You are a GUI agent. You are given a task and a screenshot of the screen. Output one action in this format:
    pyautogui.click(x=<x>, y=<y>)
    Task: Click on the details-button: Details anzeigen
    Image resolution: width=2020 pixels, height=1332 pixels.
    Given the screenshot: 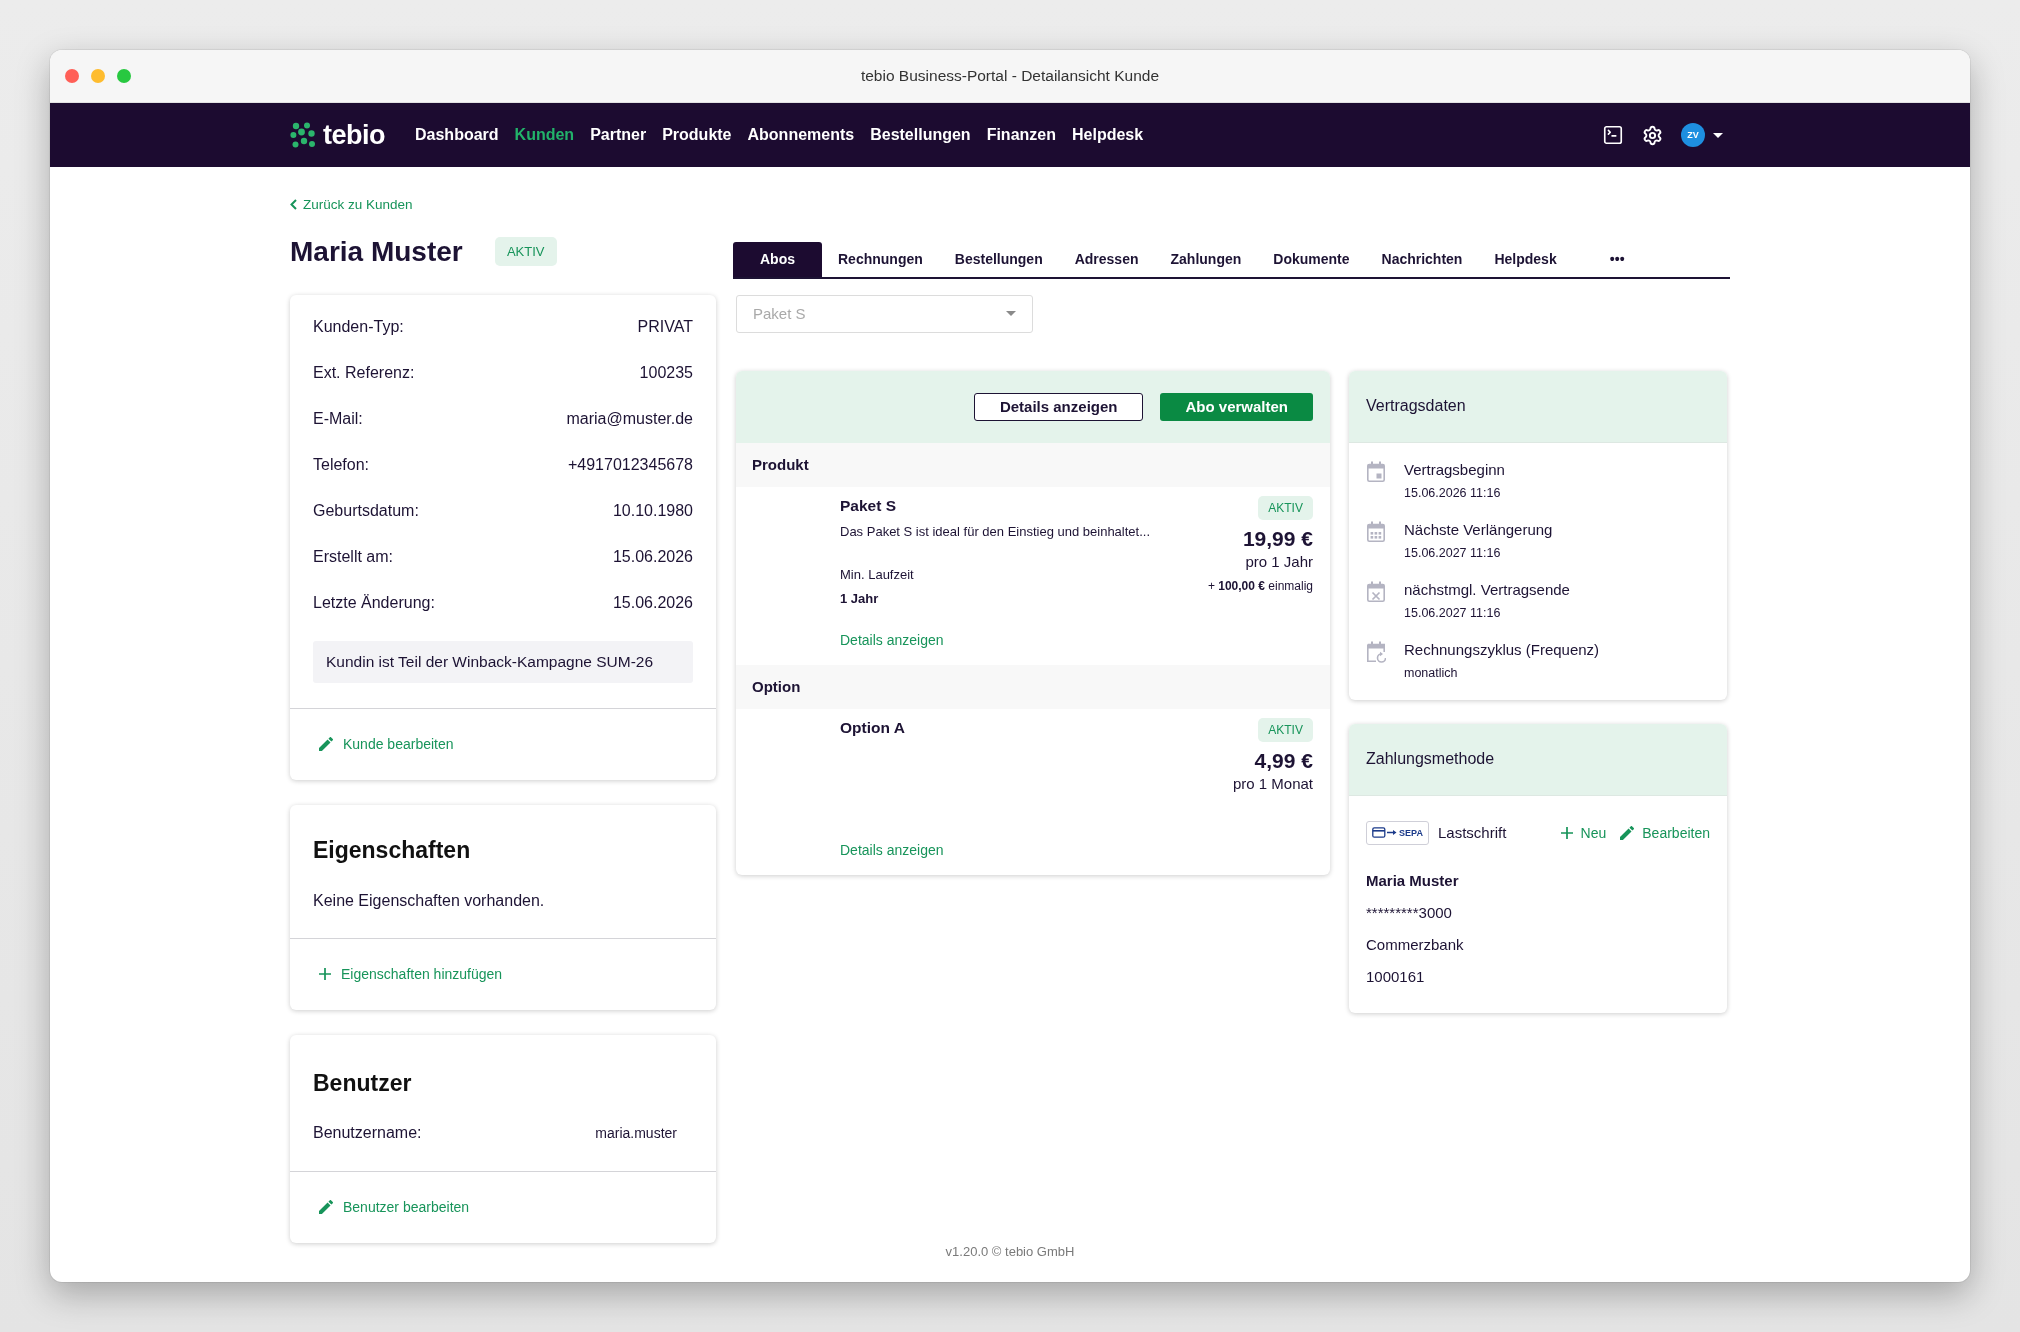 What is the action you would take?
    pyautogui.click(x=1058, y=406)
    